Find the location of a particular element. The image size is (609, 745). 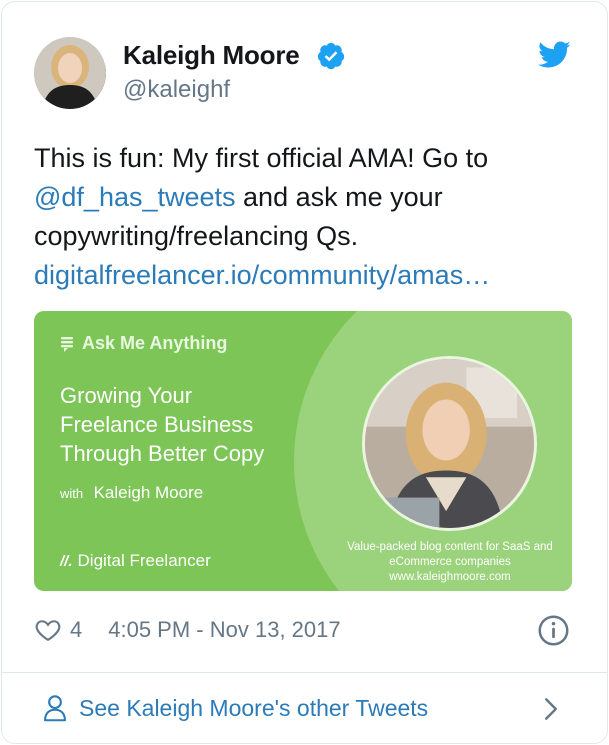

tweet-line-2: @df_has_tweets and ask me your is located at coordinates (306, 197).